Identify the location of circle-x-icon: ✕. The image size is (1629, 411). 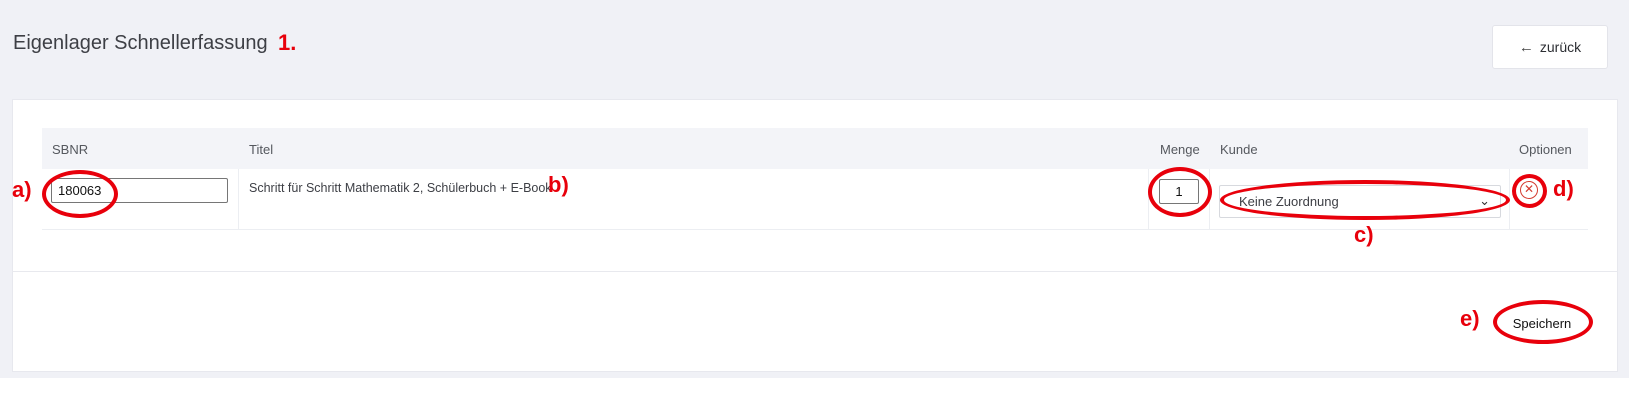
(1529, 189).